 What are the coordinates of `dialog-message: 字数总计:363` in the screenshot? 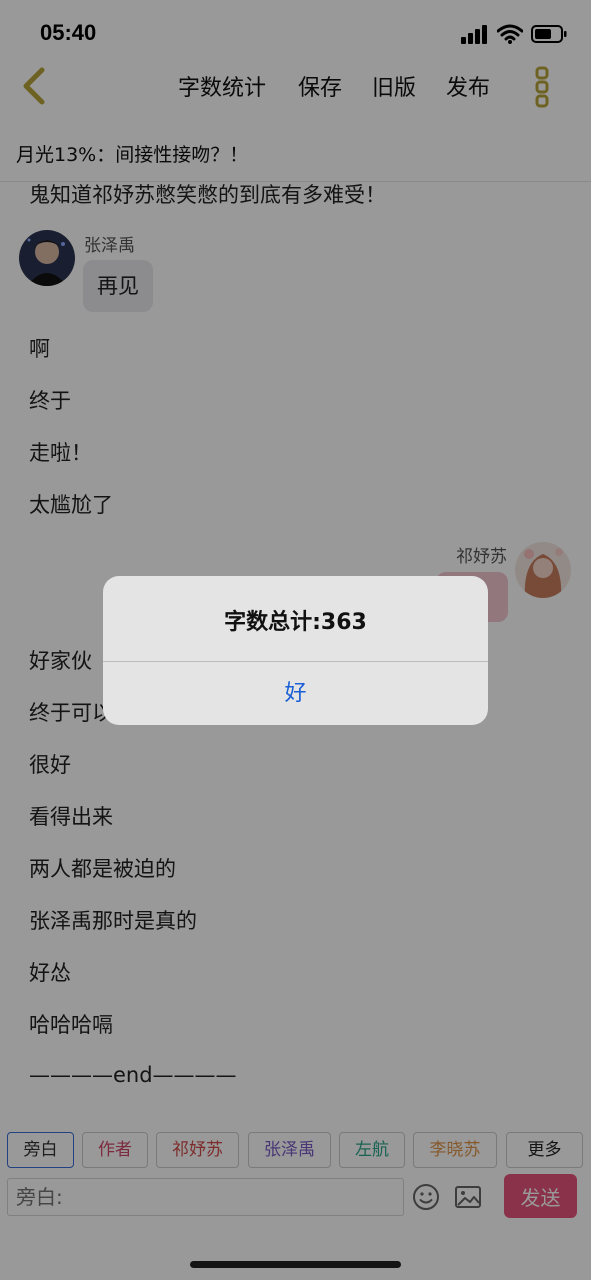 It's located at (295, 622).